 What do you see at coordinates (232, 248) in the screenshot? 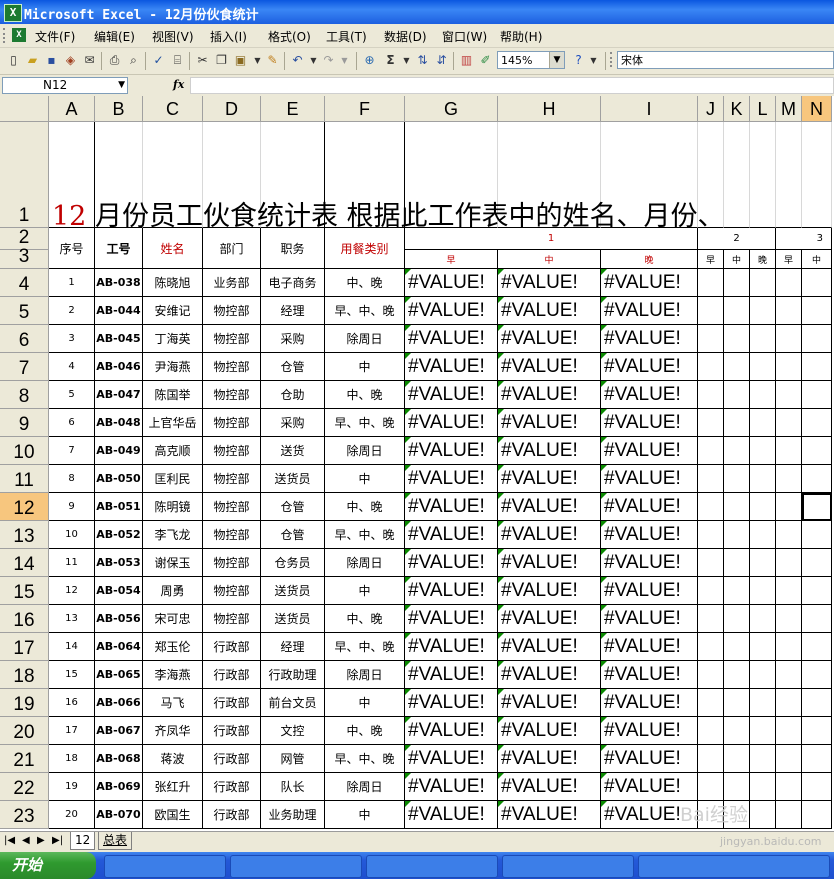
I see `header-dept: 部门` at bounding box center [232, 248].